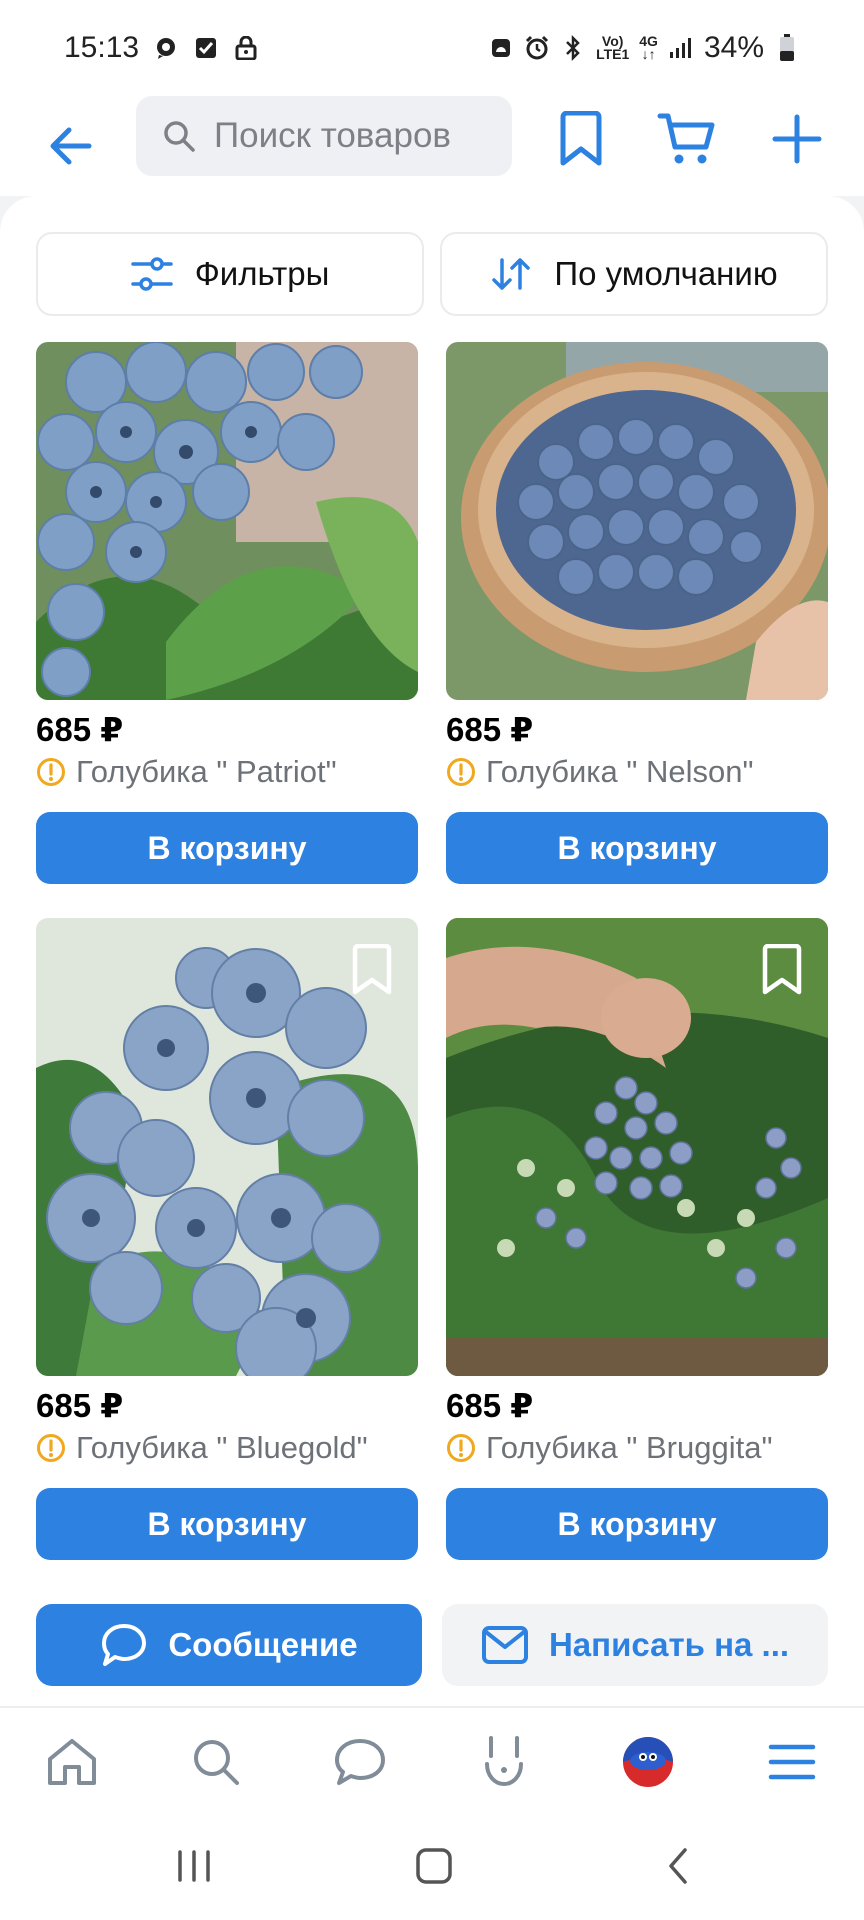 The image size is (864, 1920). Describe the element at coordinates (787, 47) in the screenshot. I see `battery-icon` at that location.